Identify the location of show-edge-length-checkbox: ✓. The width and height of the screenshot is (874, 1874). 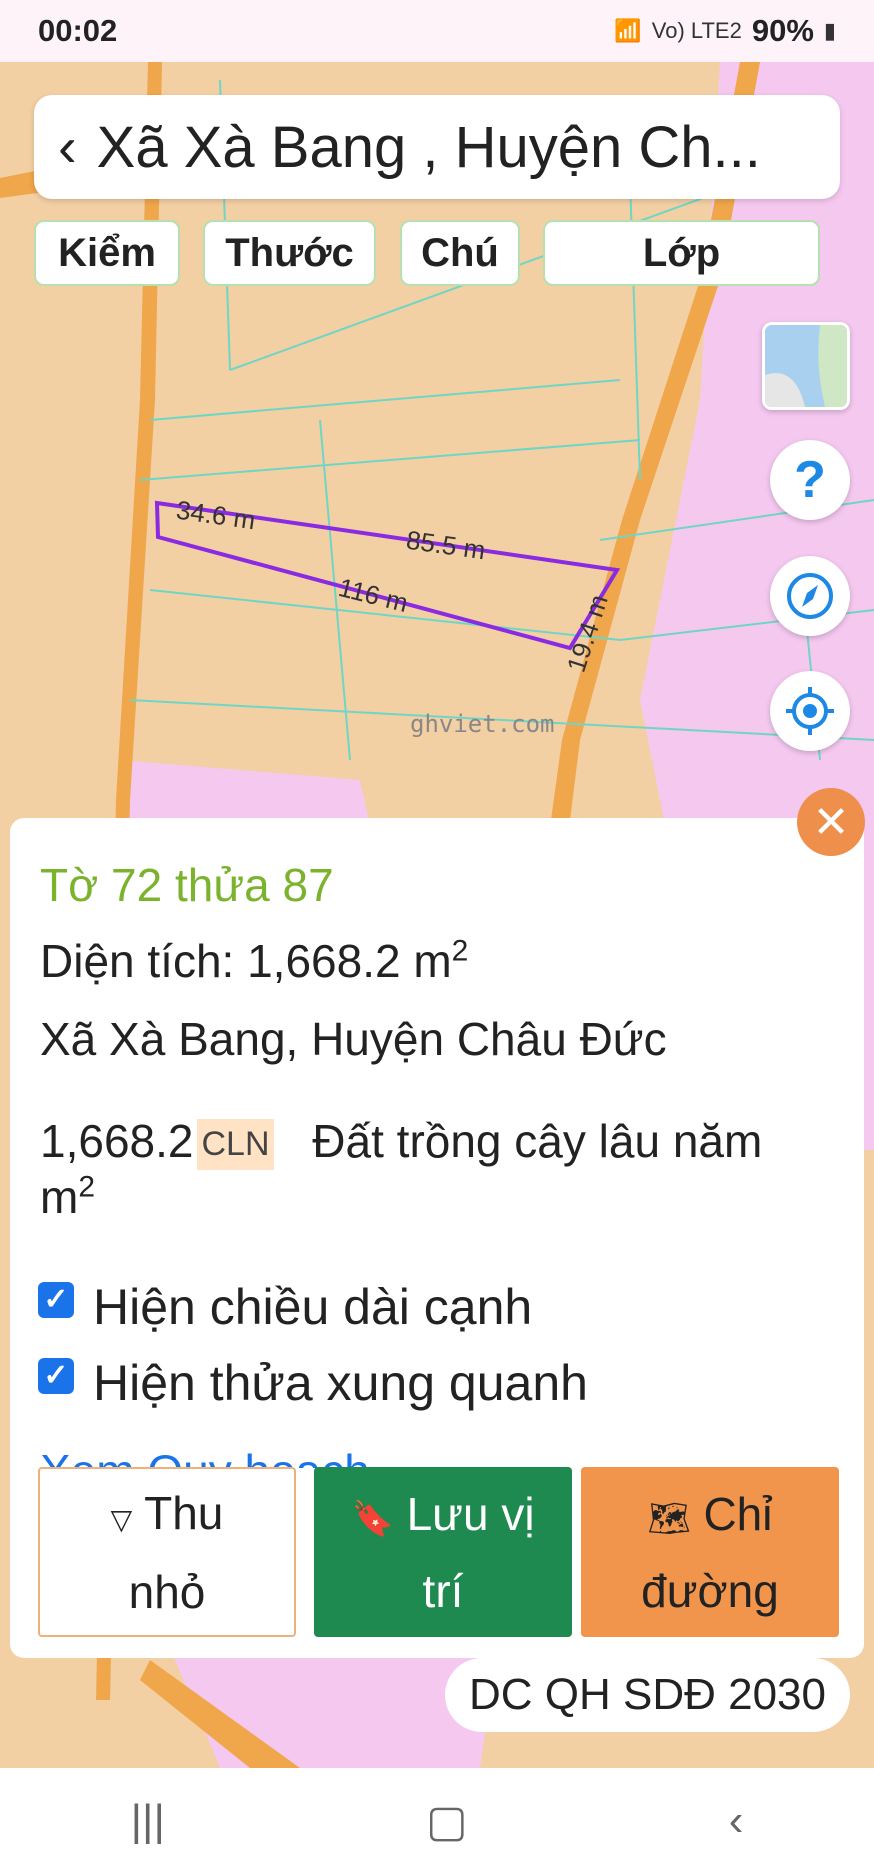
(56, 1300).